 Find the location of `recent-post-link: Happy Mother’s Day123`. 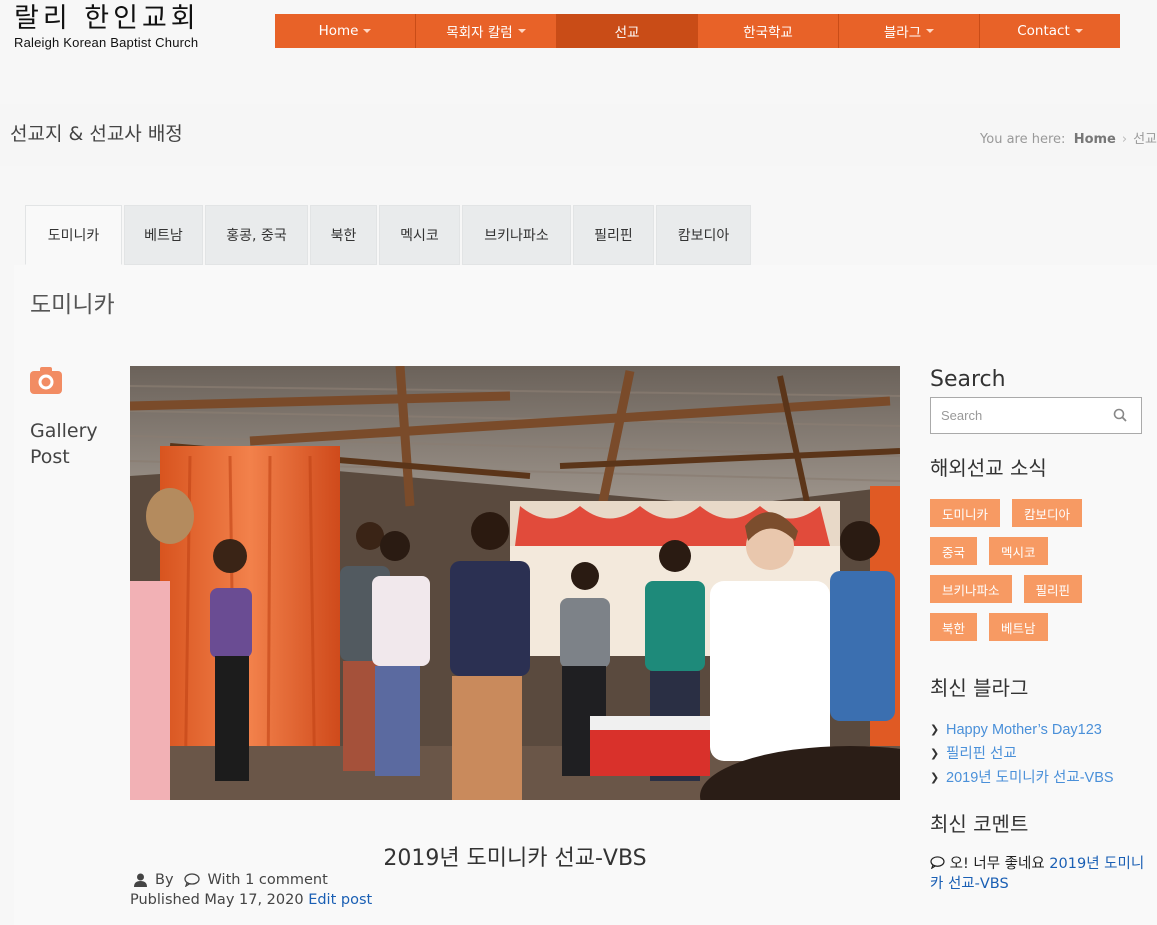

recent-post-link: Happy Mother’s Day123 is located at coordinates (1024, 730).